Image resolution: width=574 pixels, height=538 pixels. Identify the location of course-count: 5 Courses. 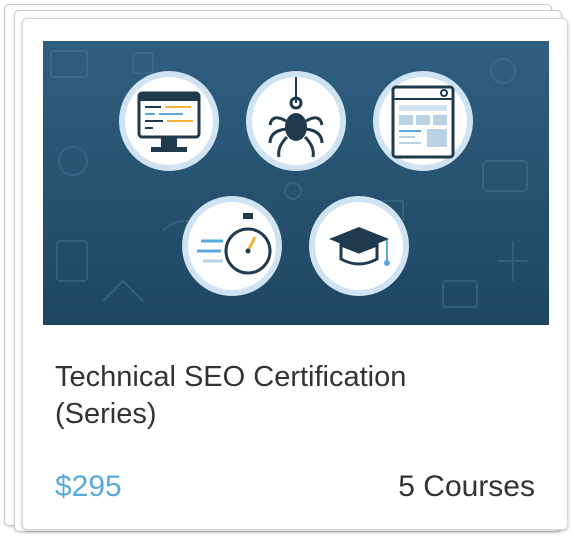
(466, 486).